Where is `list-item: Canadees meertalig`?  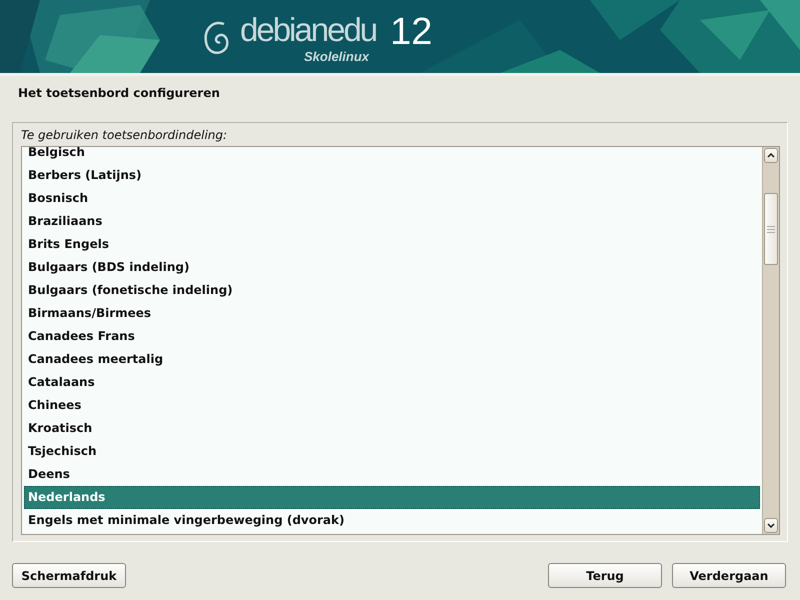
list-item: Canadees meertalig is located at coordinates (392, 359).